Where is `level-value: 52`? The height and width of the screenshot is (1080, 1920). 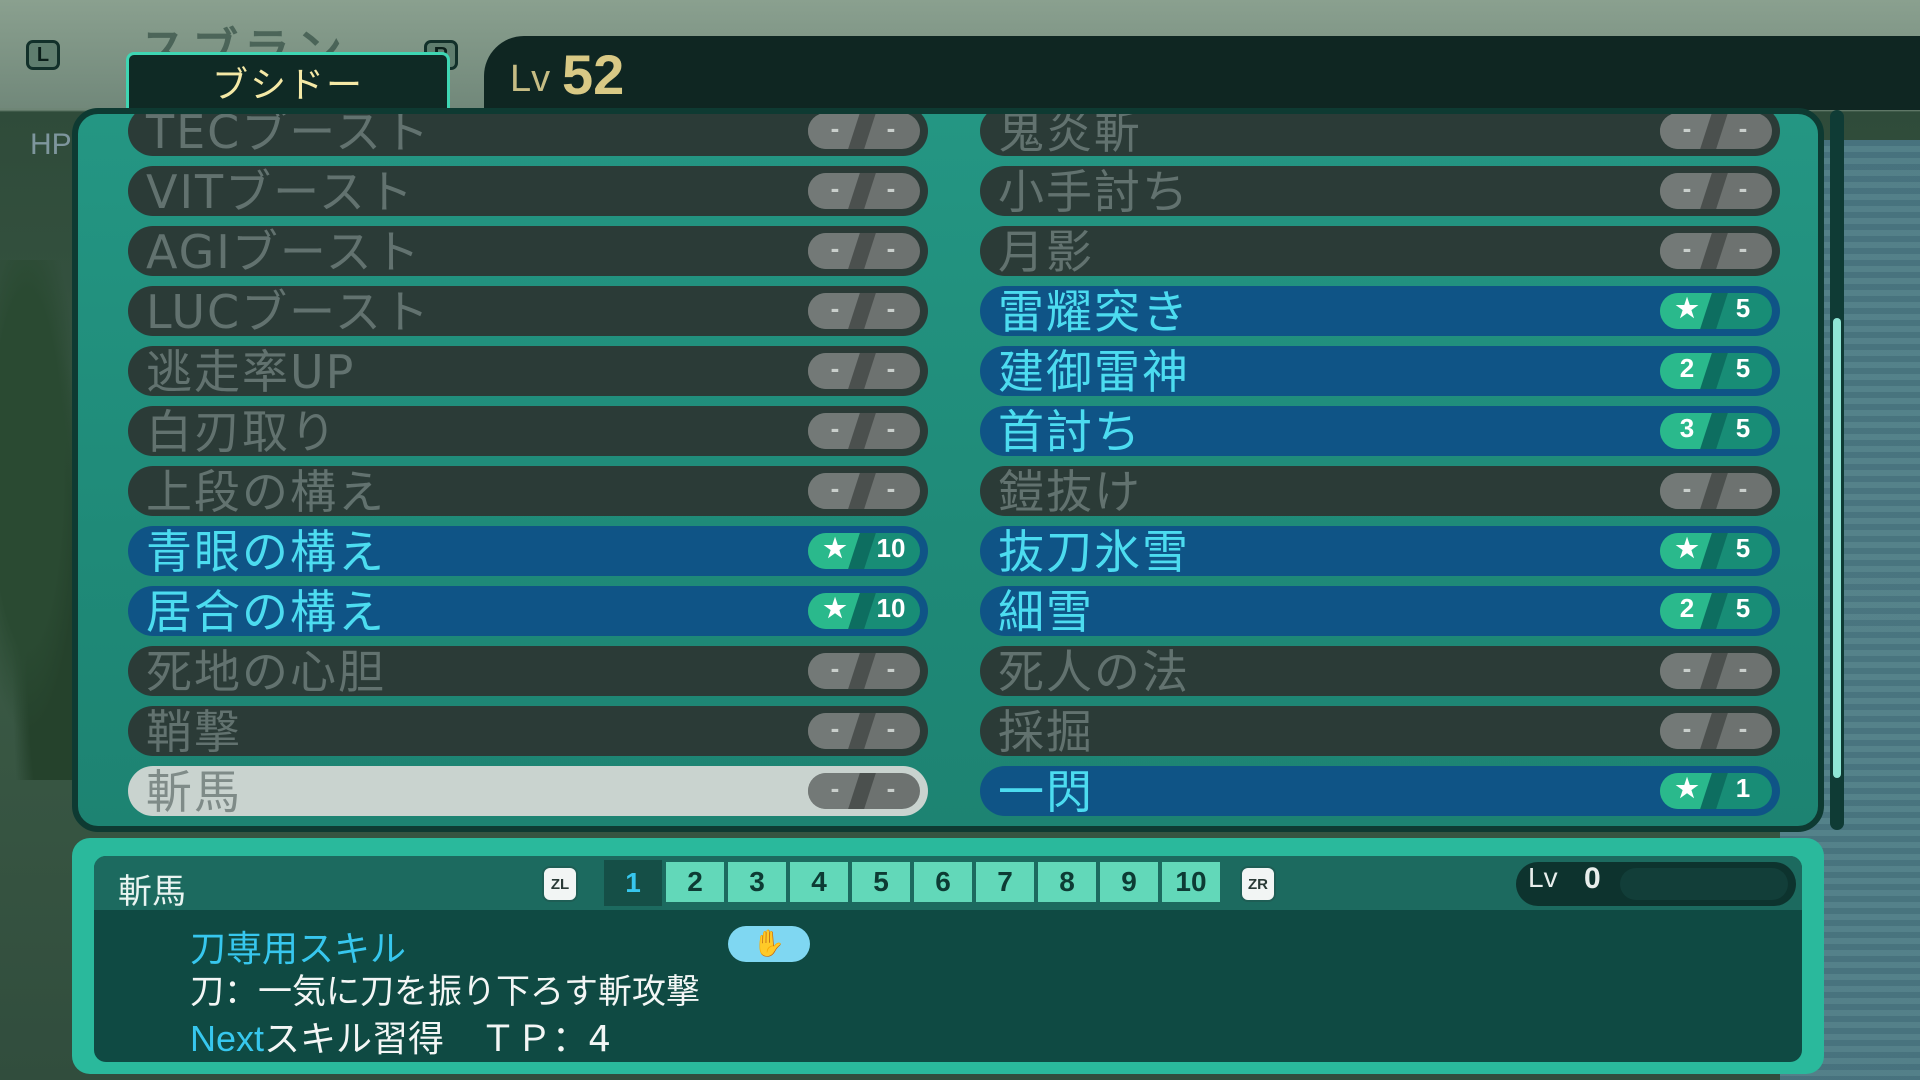
level-value: 52 is located at coordinates (593, 74).